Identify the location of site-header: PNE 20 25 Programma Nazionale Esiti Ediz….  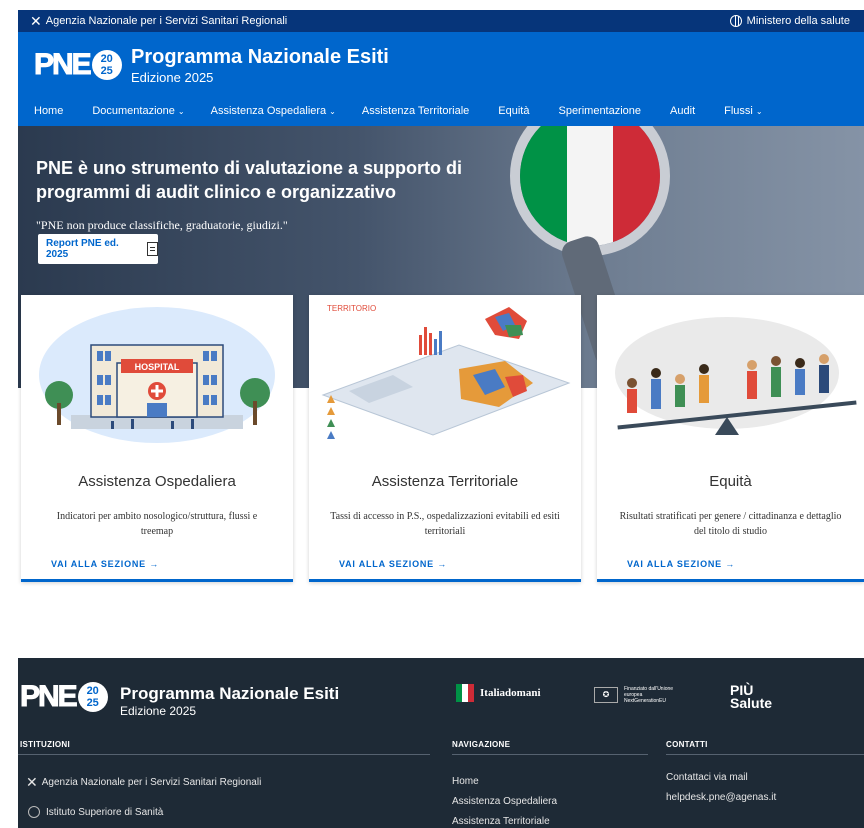
(441, 64).